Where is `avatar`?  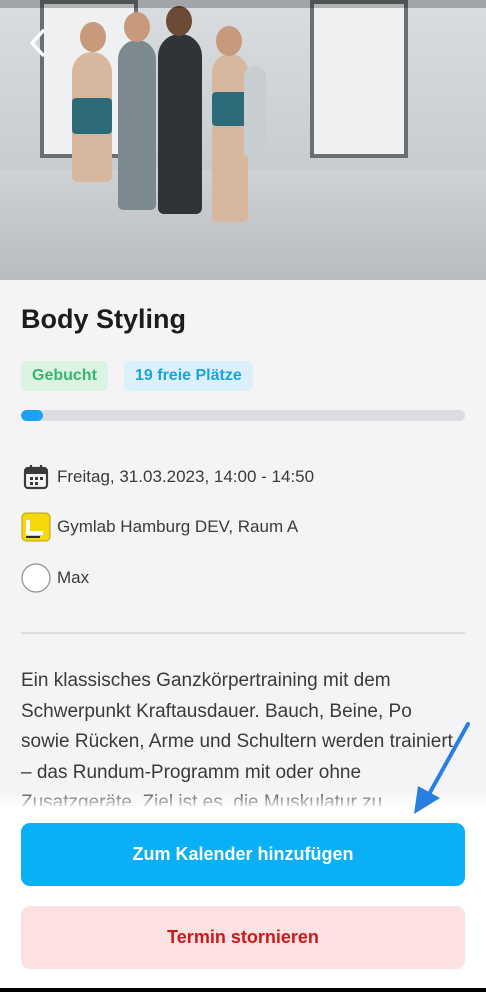
avatar is located at coordinates (36, 578).